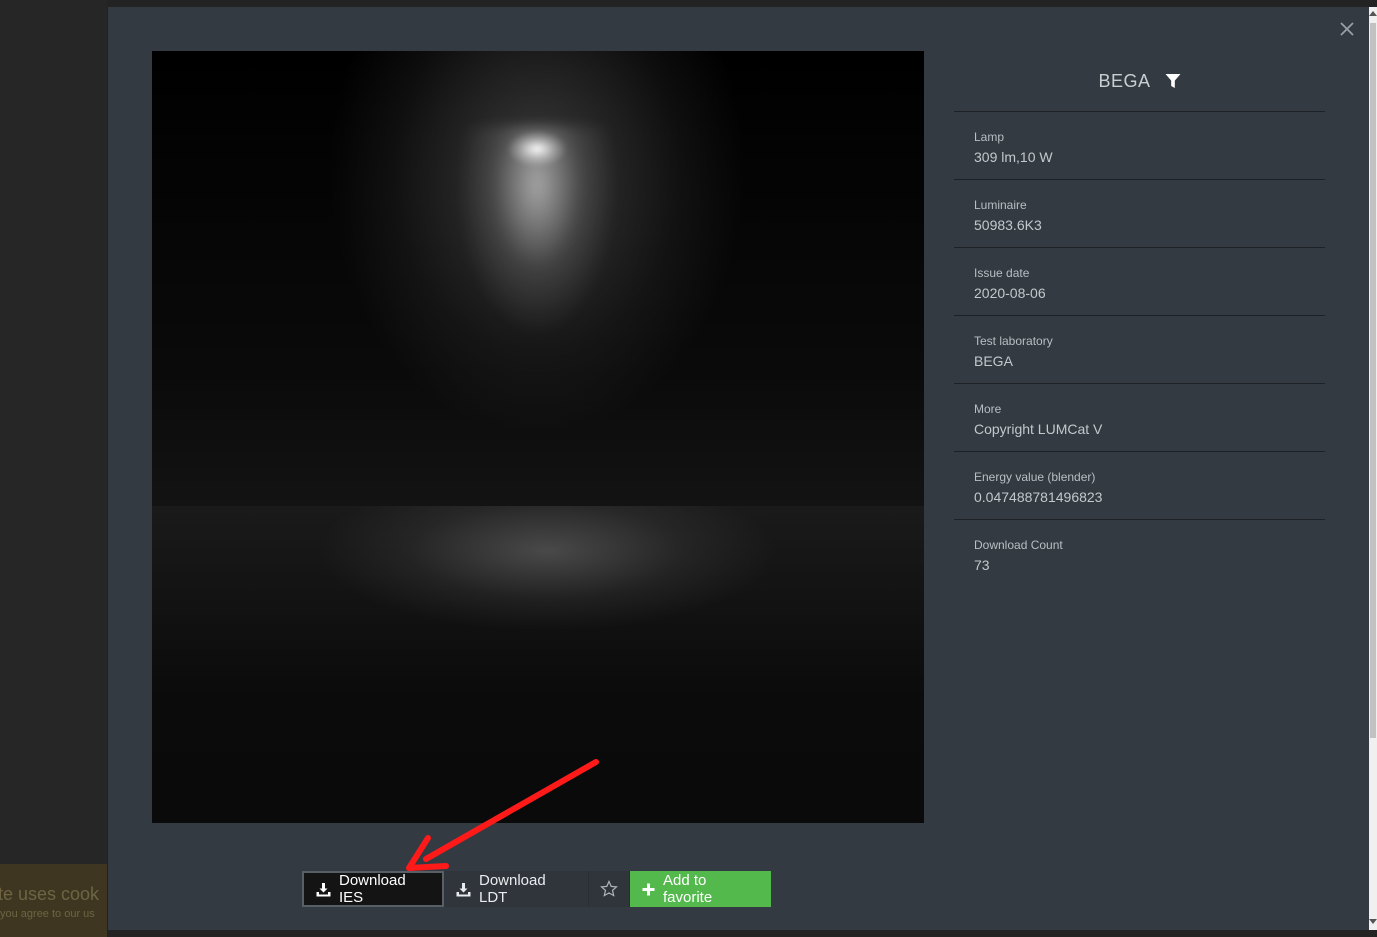  Describe the element at coordinates (47, 914) in the screenshot. I see `cookie-banner-text: you agree to our us` at that location.